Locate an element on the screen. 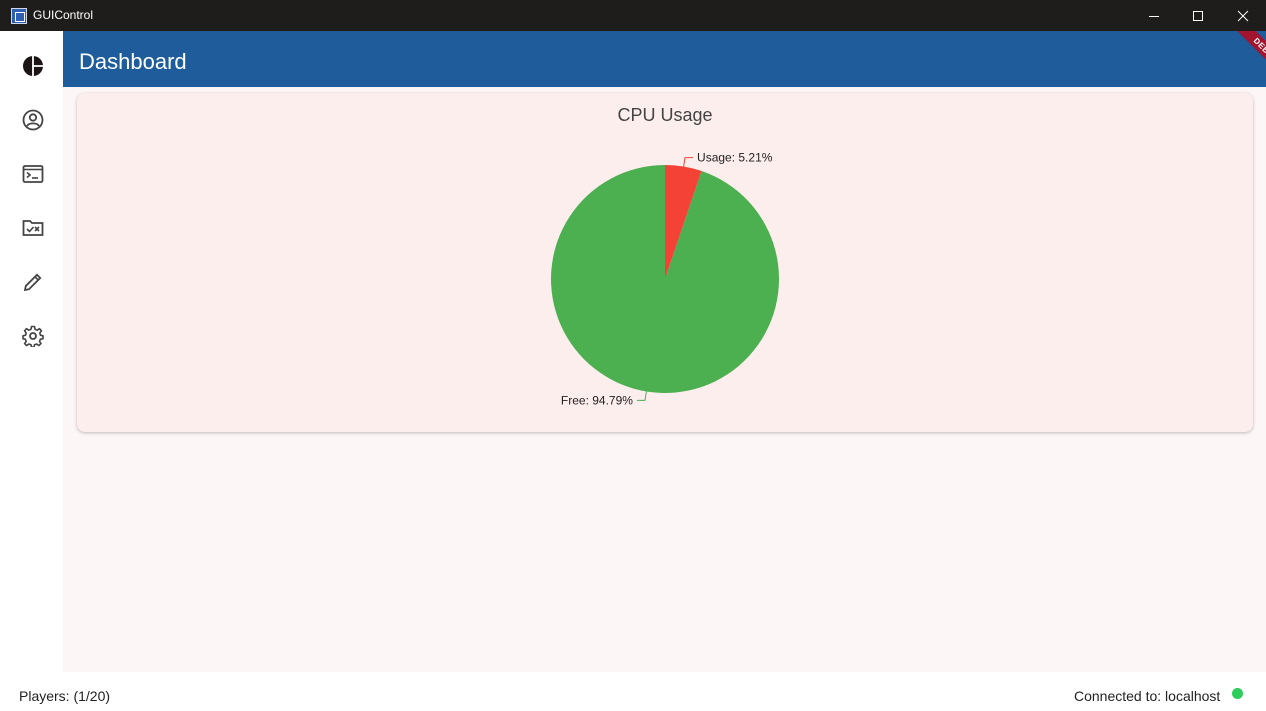 This screenshot has width=1266, height=711. close-button is located at coordinates (1243, 15).